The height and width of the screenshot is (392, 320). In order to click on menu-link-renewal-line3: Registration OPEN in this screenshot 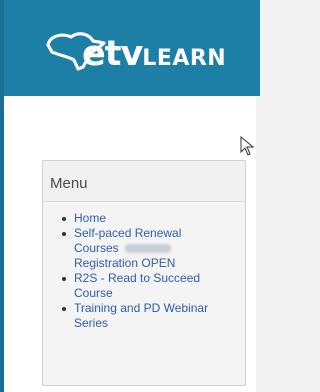, I will do `click(124, 263)`.